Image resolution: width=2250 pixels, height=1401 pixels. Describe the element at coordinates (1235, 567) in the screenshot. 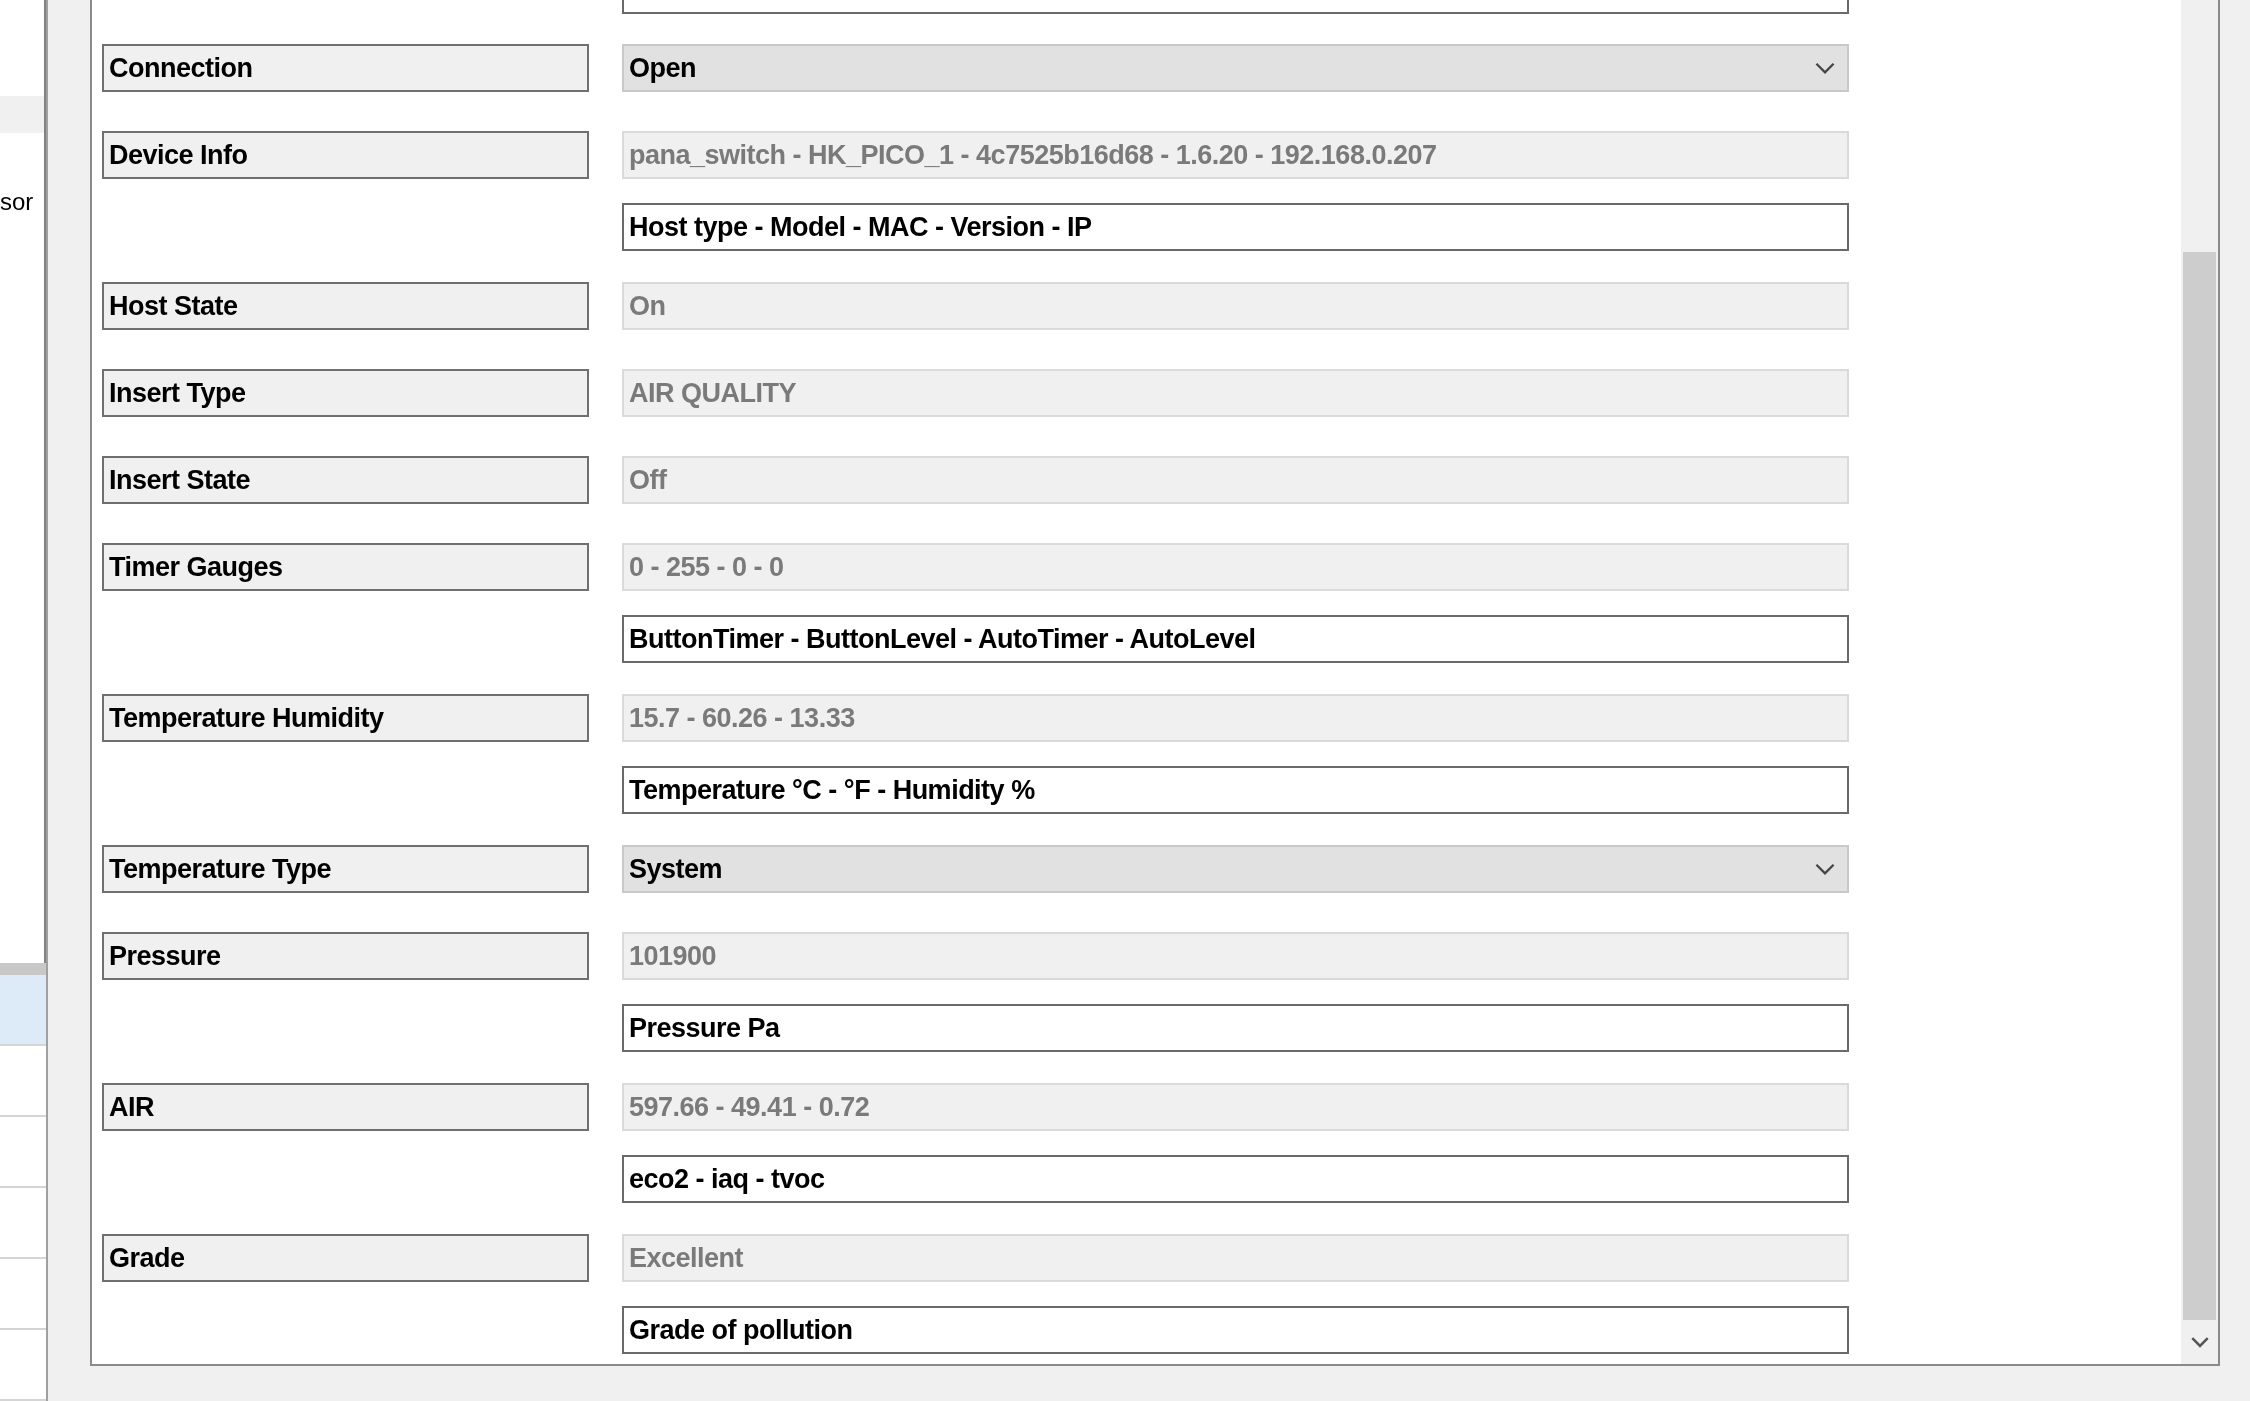

I see `readonly-field: 0 - 255 - 0 - 0` at that location.